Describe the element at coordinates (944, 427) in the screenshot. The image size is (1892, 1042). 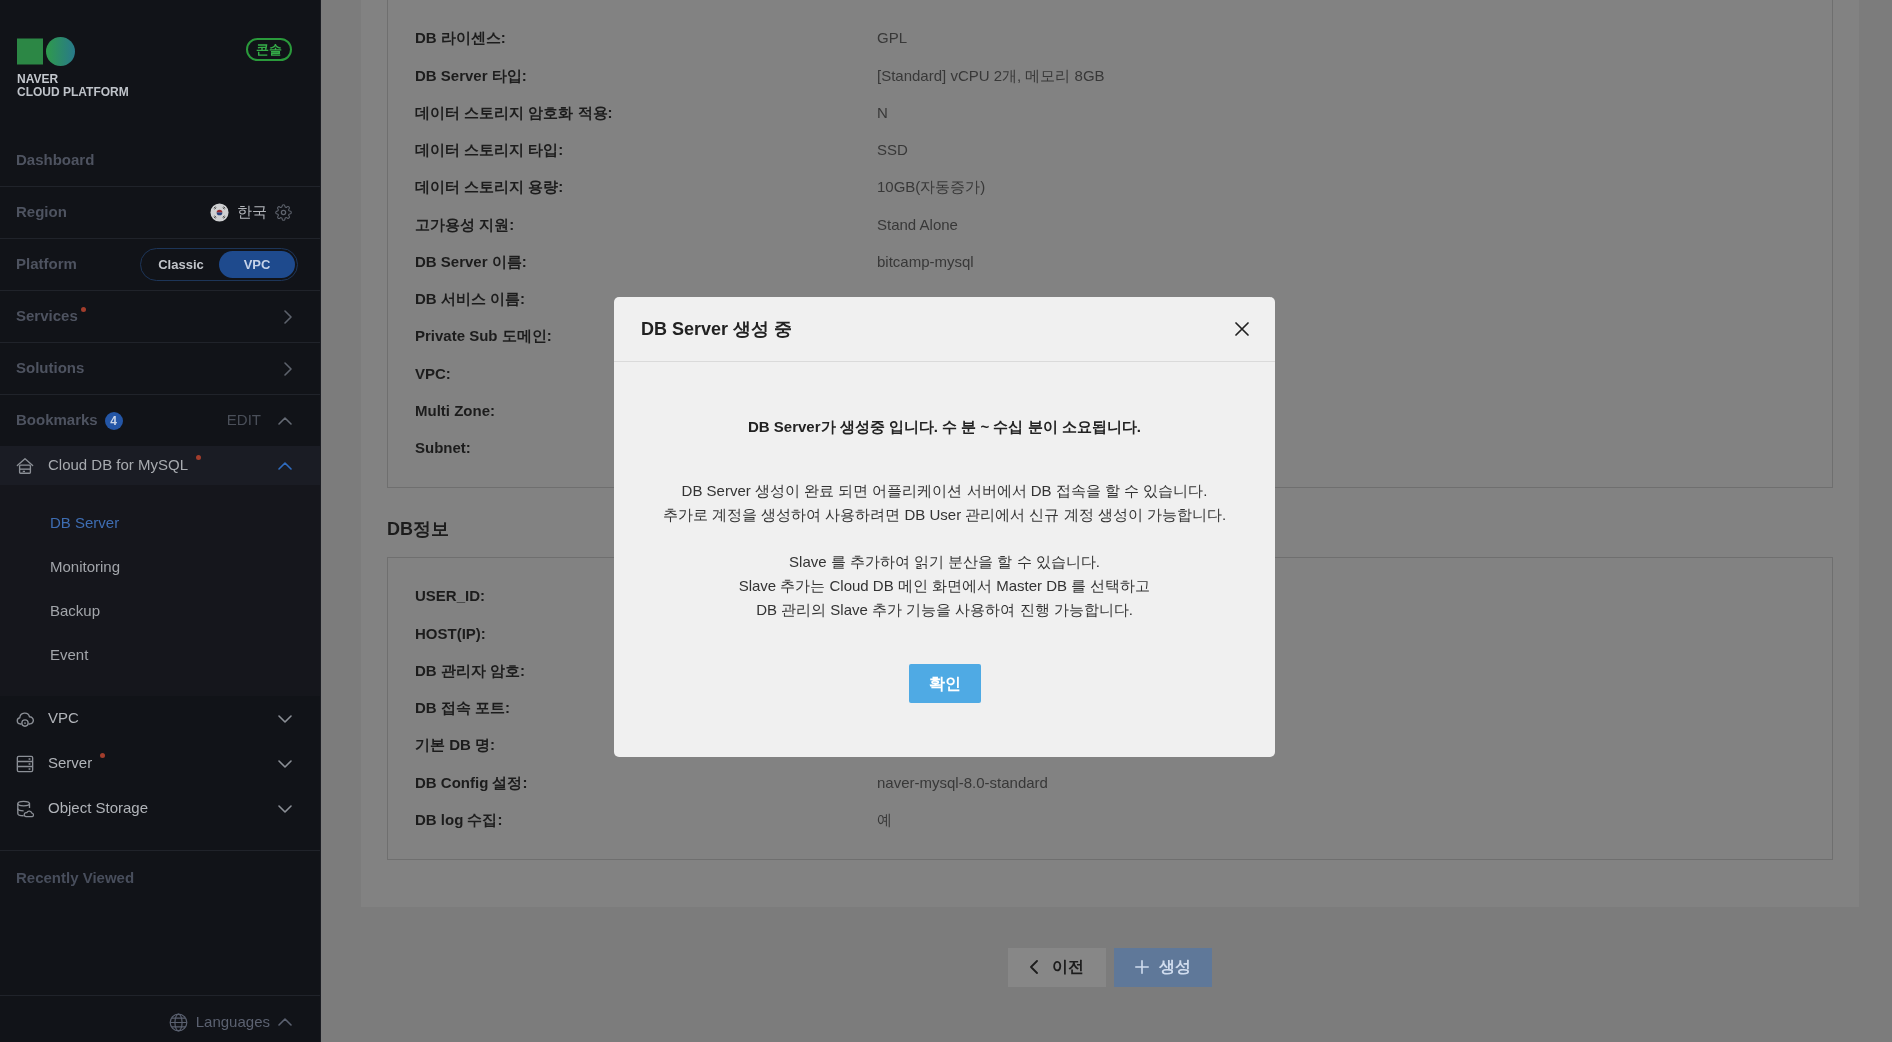
I see `modal-headline: DB Server가 생성중 입니다. 수 분 ~ 수십 분이 소요됩니다.` at that location.